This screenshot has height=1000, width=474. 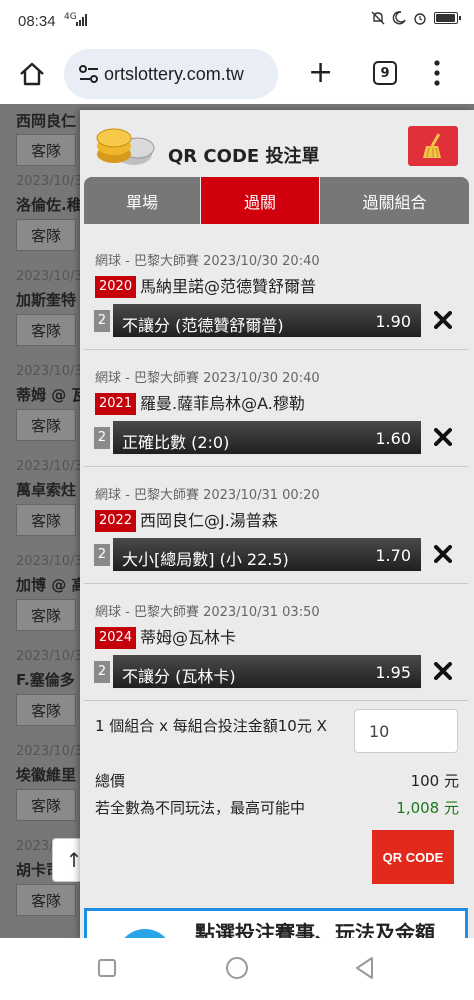 What do you see at coordinates (277, 143) in the screenshot?
I see `panel-header: QR CODE 投注單` at bounding box center [277, 143].